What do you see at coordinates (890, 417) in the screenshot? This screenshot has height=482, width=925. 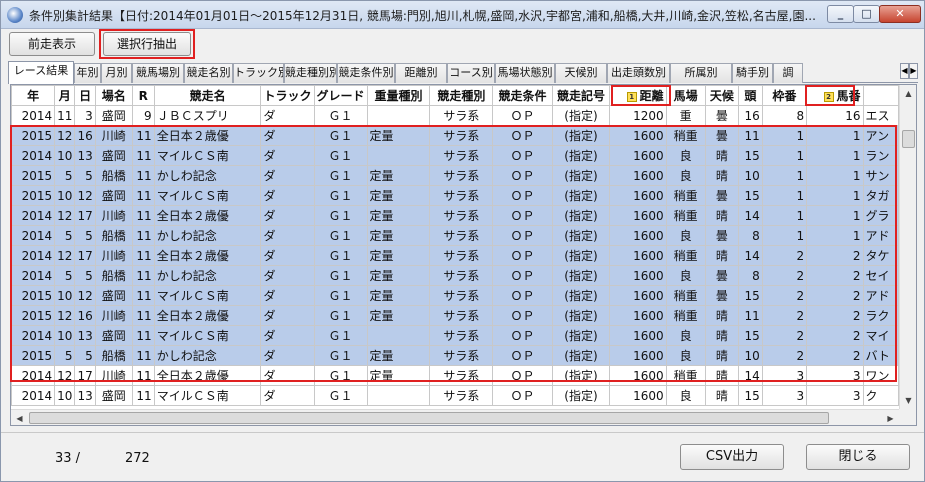 I see `scroll-right-icon: ▶` at bounding box center [890, 417].